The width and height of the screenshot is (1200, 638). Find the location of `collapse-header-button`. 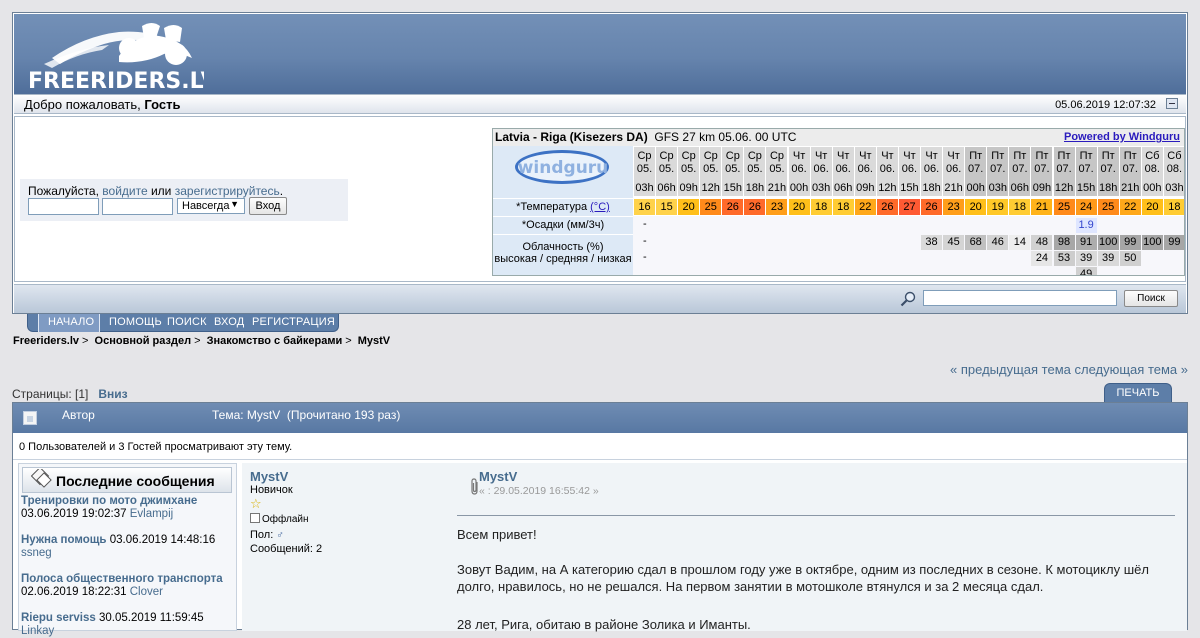

collapse-header-button is located at coordinates (1172, 103).